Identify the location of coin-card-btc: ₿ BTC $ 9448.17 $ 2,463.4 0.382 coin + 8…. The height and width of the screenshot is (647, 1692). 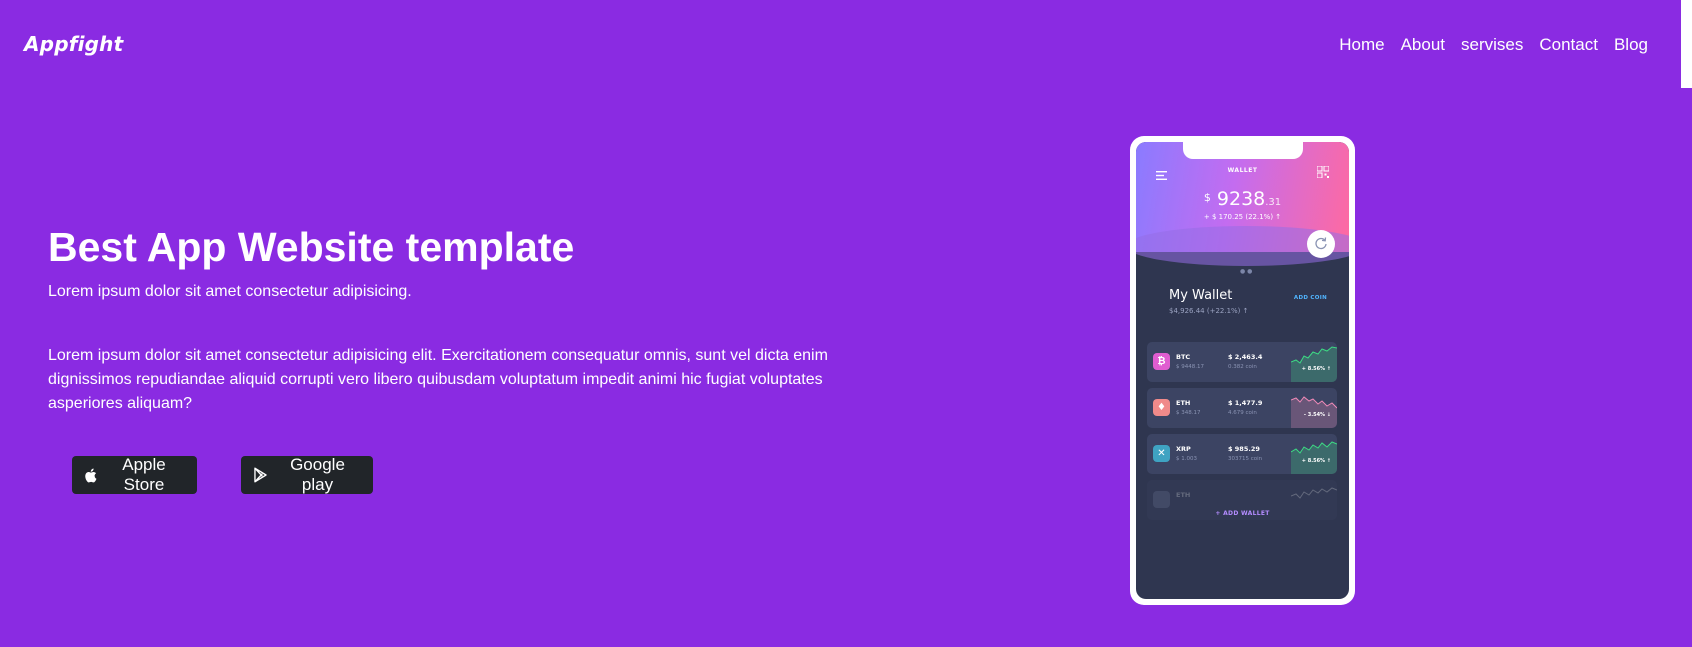
(1242, 362).